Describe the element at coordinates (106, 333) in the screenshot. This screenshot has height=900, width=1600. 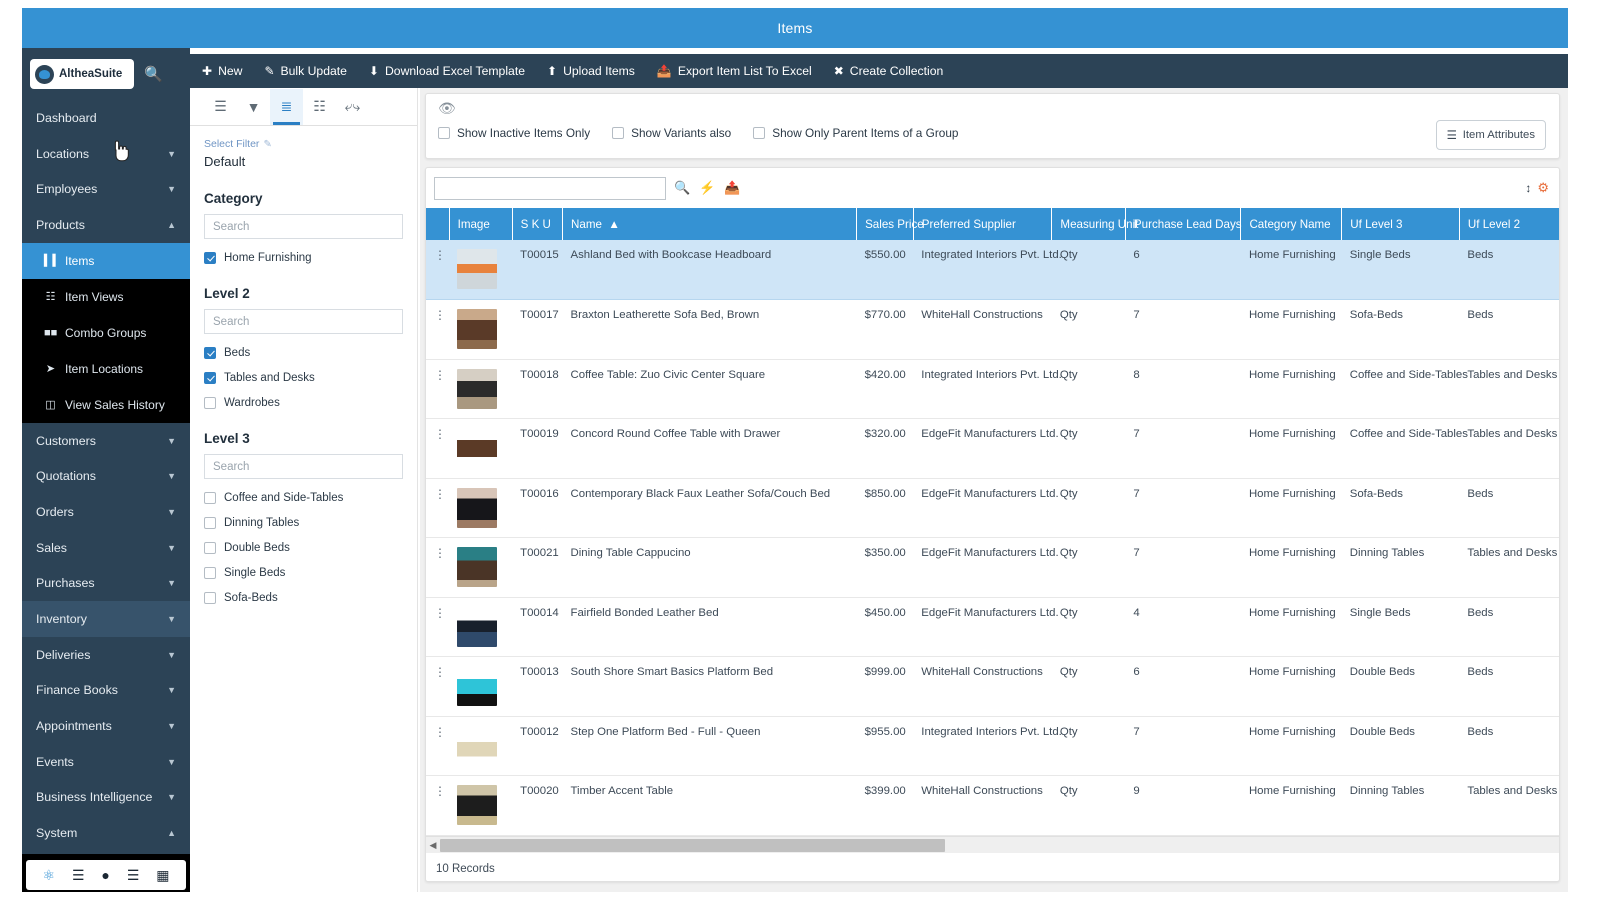
I see `sidebar-item-combo-groups: ■■ Combo Groups` at that location.